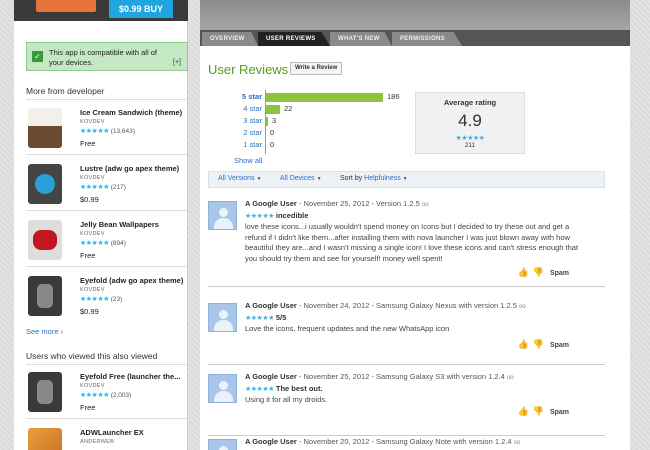 The height and width of the screenshot is (450, 650). I want to click on review-rating-line: ★★★★★ incedible, so click(276, 215).